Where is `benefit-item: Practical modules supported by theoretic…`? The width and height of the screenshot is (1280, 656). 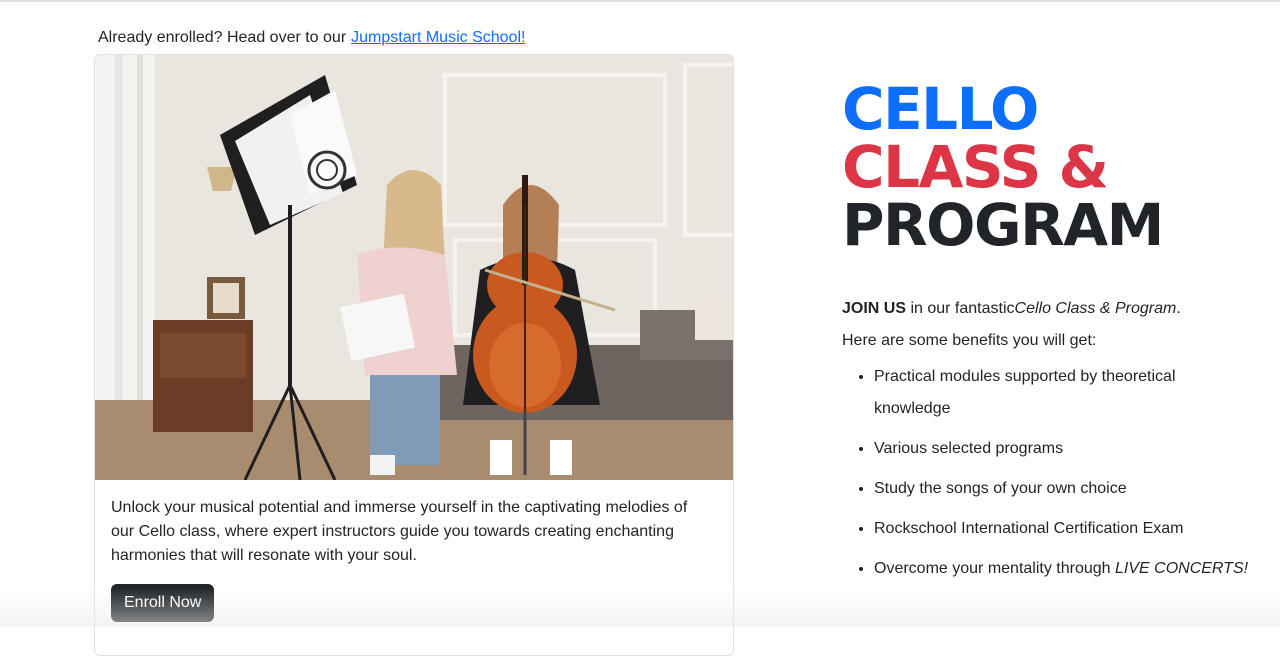
benefit-item: Practical modules supported by theoretic… is located at coordinates (1064, 393).